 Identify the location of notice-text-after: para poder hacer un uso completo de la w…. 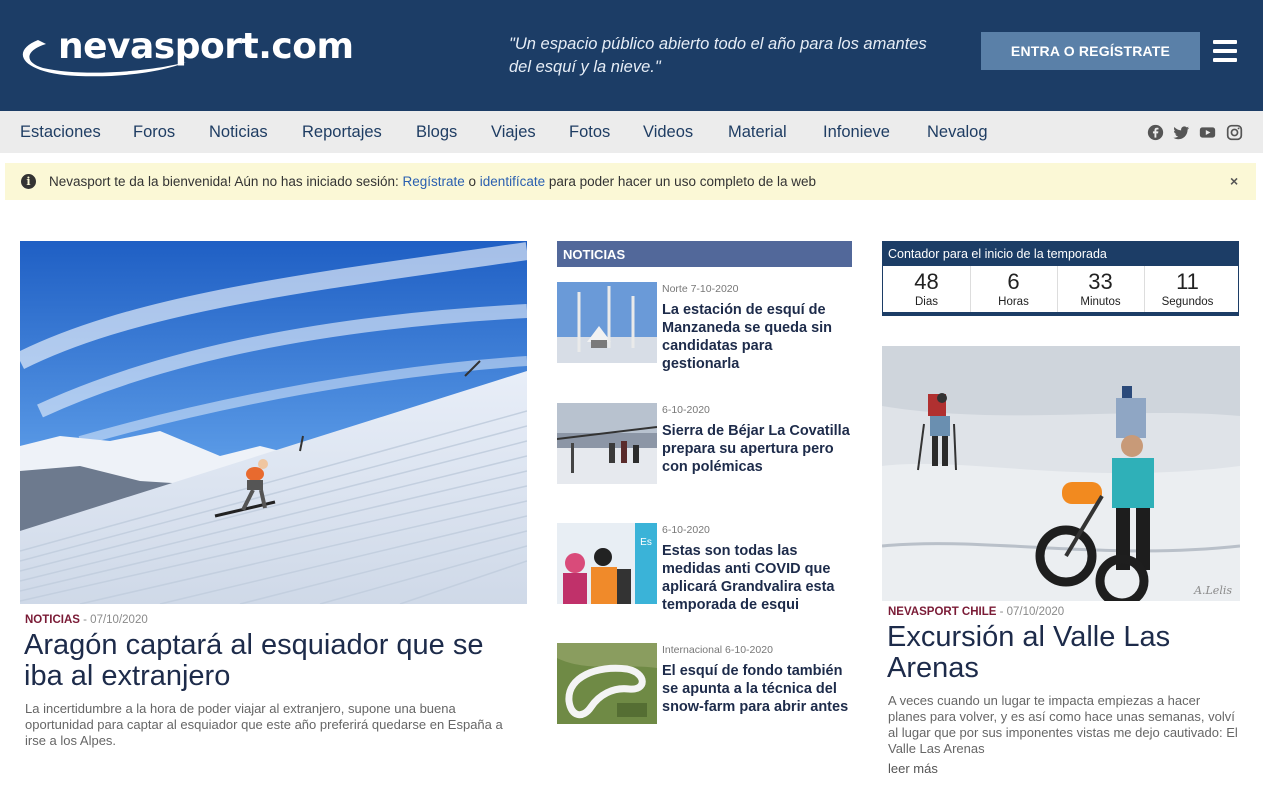
(681, 181).